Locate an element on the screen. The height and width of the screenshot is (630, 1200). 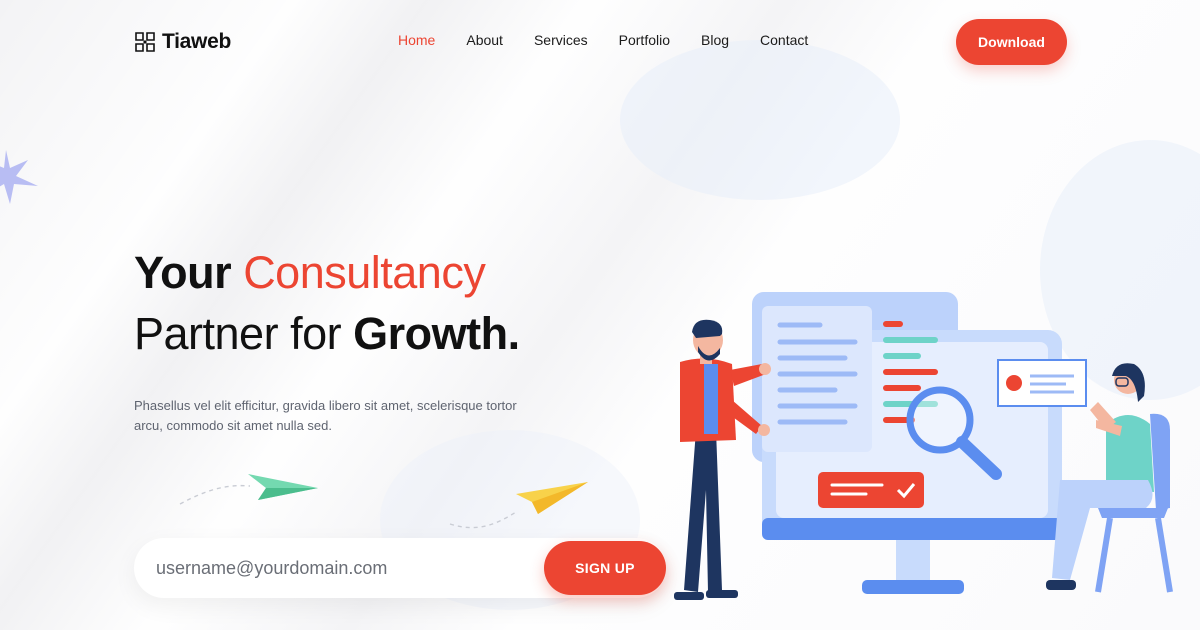
nav-link-contact: Contact is located at coordinates (784, 40).